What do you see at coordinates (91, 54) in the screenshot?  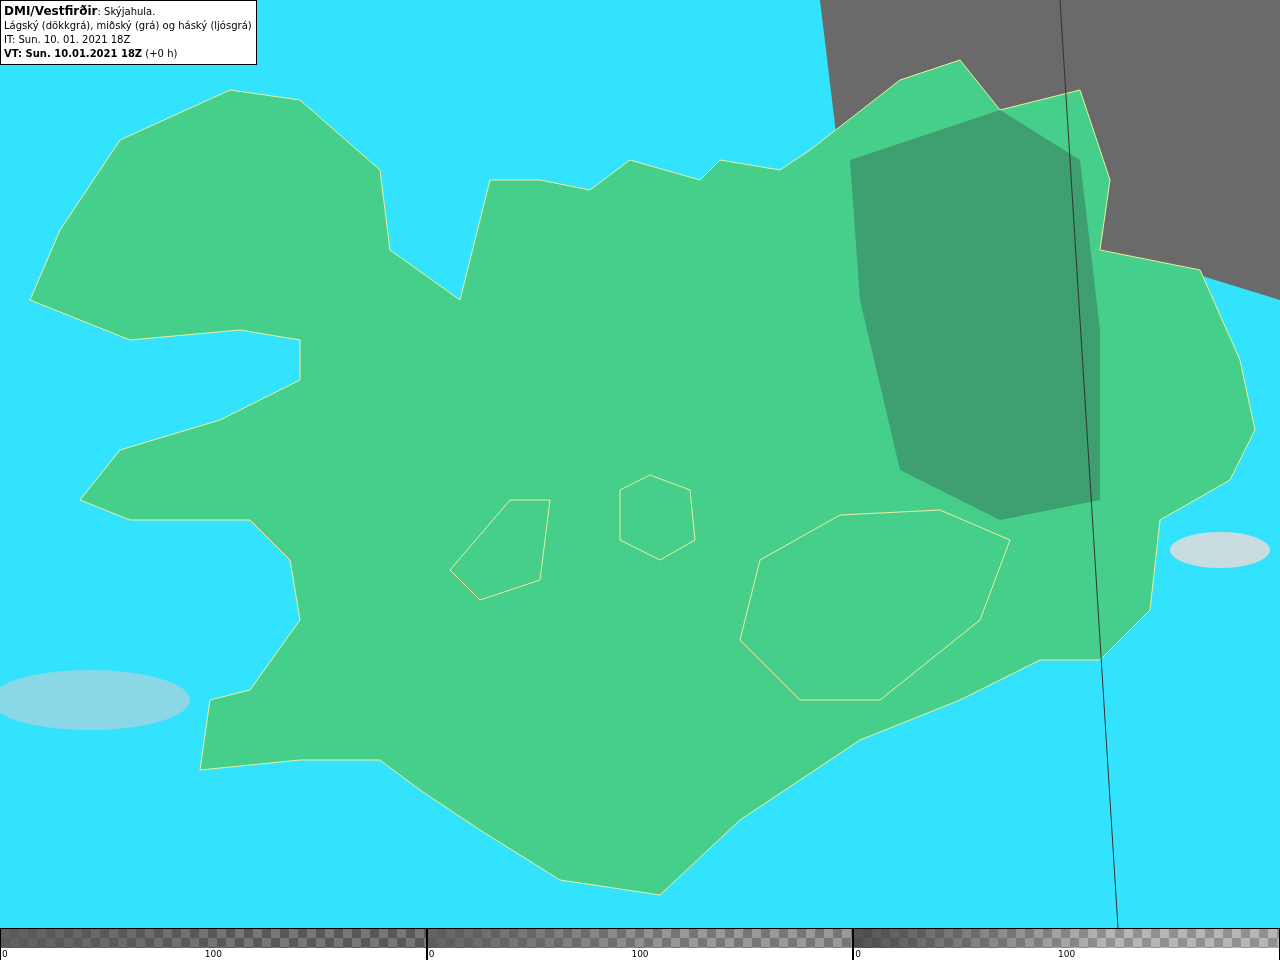 I see `valid-time: VT: Sun. 10.01.2021 18Z (+0 h)` at bounding box center [91, 54].